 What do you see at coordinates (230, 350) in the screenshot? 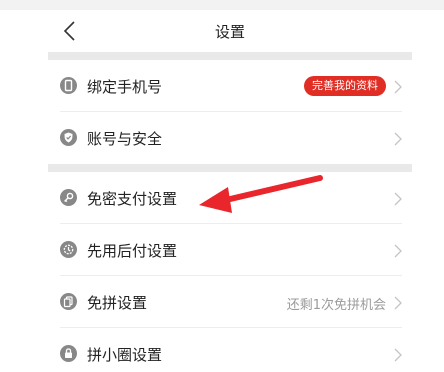
I see `row-pinxiaoquan: 拼小圈设置` at bounding box center [230, 350].